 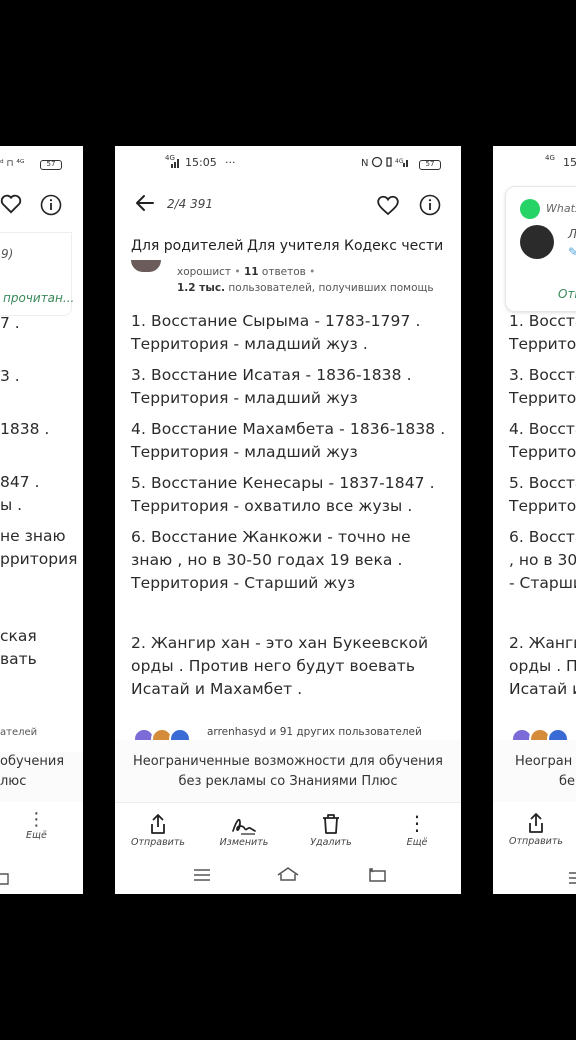 I want to click on share-label: Отправить, so click(x=158, y=842).